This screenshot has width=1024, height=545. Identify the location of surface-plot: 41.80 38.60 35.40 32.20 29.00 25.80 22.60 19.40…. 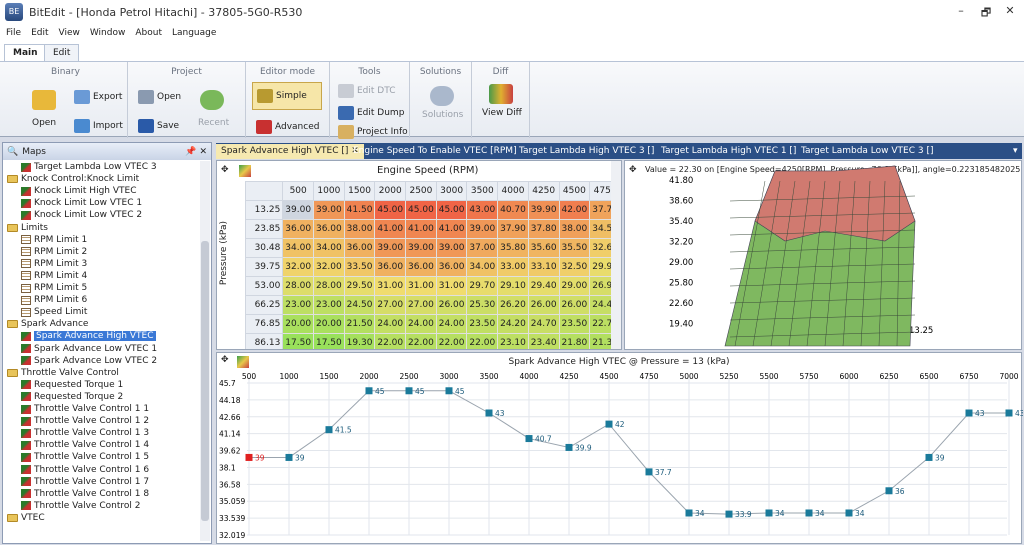
(823, 255).